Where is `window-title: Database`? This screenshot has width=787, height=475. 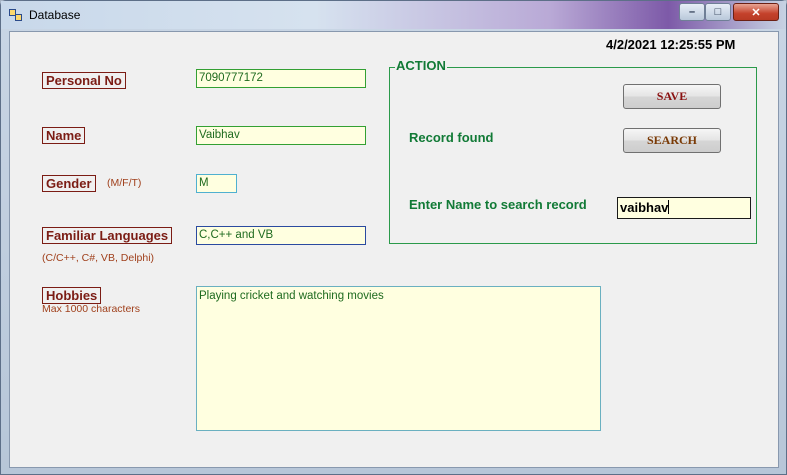 window-title: Database is located at coordinates (55, 15).